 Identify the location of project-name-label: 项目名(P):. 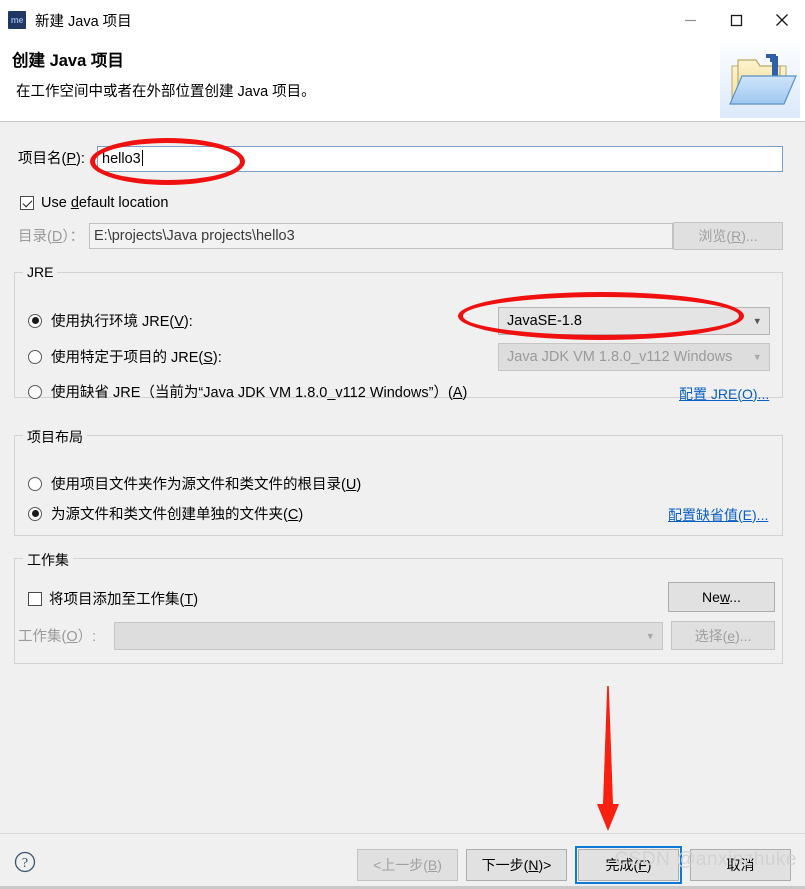
(51, 159).